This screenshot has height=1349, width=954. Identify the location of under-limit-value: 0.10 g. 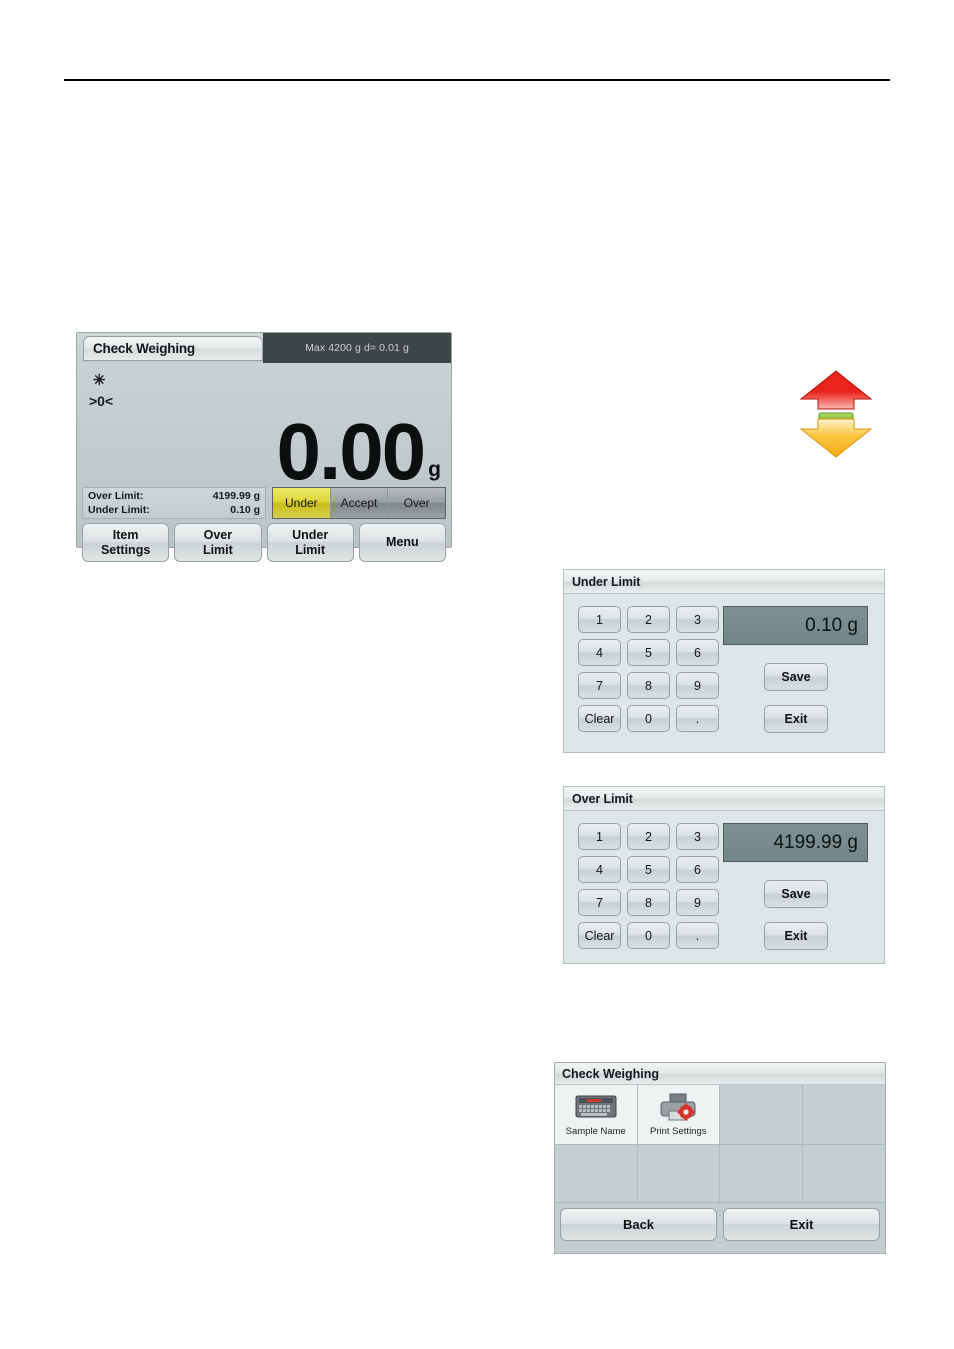
(245, 510).